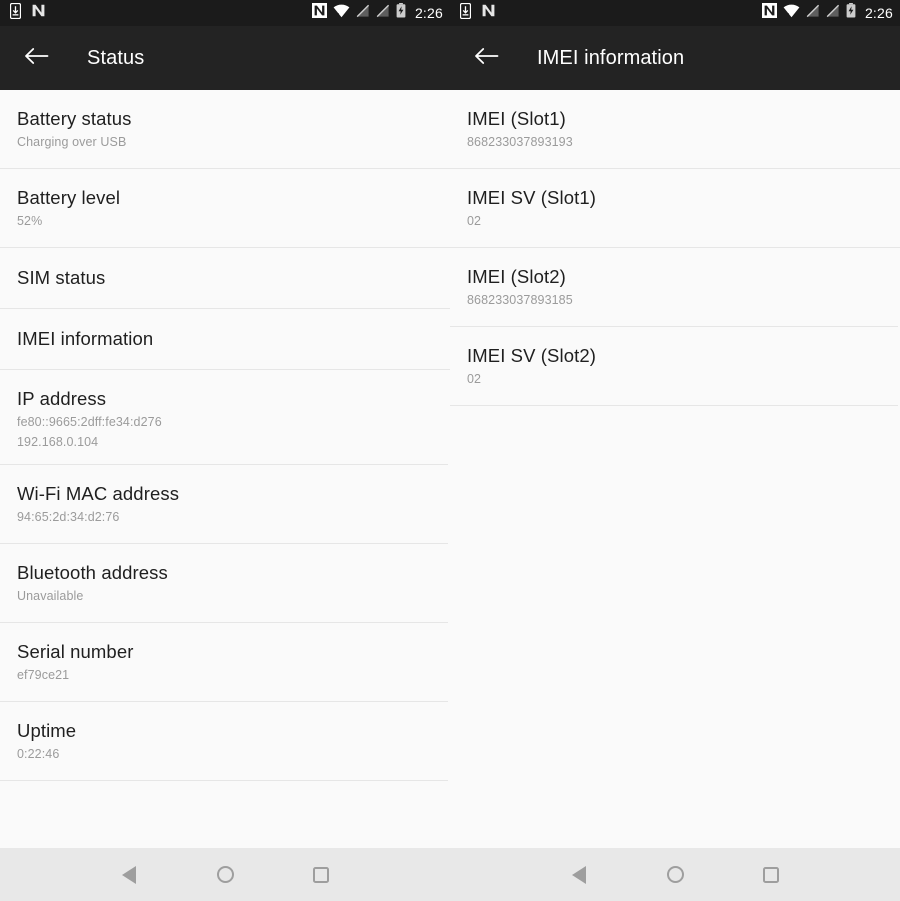 The height and width of the screenshot is (901, 900). Describe the element at coordinates (61, 277) in the screenshot. I see `list-item-title: SIM status` at that location.